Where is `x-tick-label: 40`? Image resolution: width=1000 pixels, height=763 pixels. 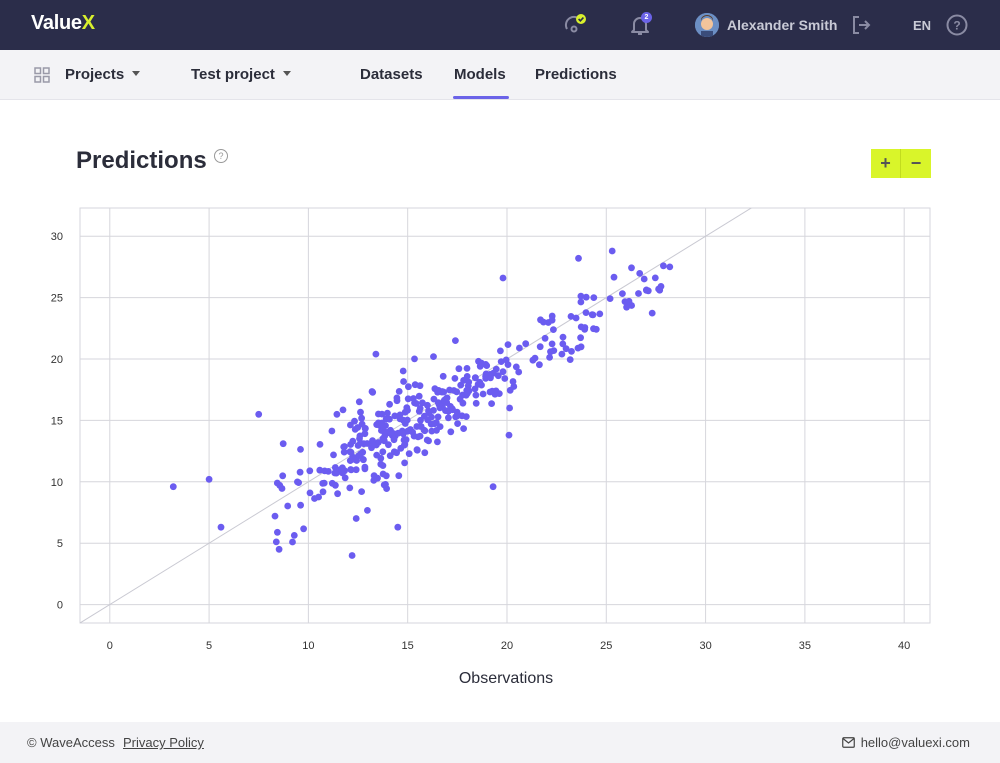
x-tick-label: 40 is located at coordinates (904, 646).